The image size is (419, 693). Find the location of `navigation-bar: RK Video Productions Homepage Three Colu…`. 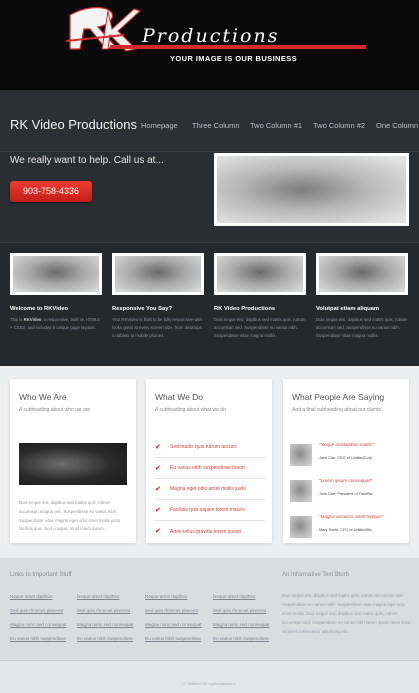

navigation-bar: RK Video Productions Homepage Three Colu… is located at coordinates (209, 121).